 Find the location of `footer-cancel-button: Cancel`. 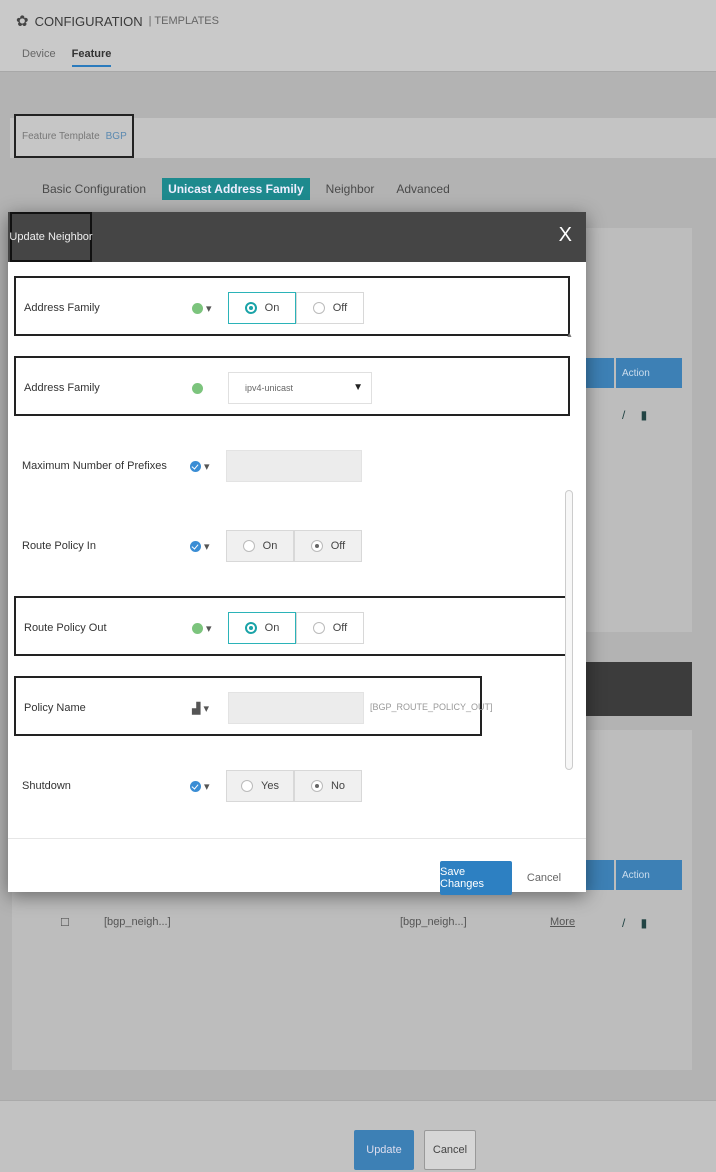

footer-cancel-button: Cancel is located at coordinates (450, 1150).